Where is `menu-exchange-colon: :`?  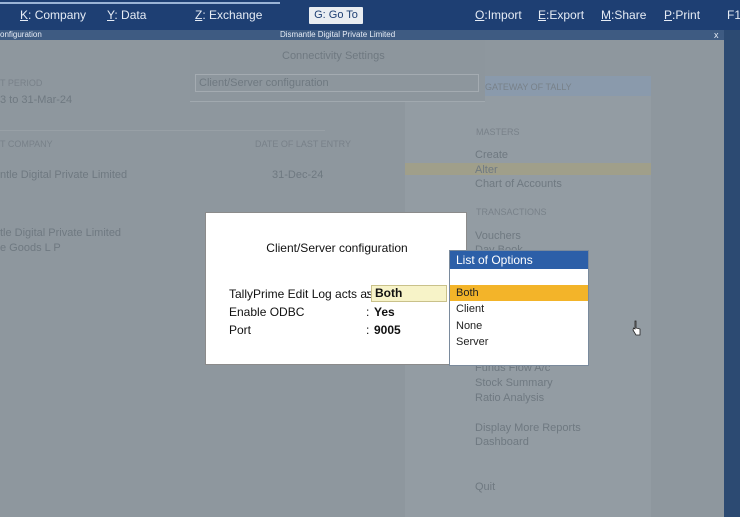
menu-exchange-colon: : is located at coordinates (204, 15).